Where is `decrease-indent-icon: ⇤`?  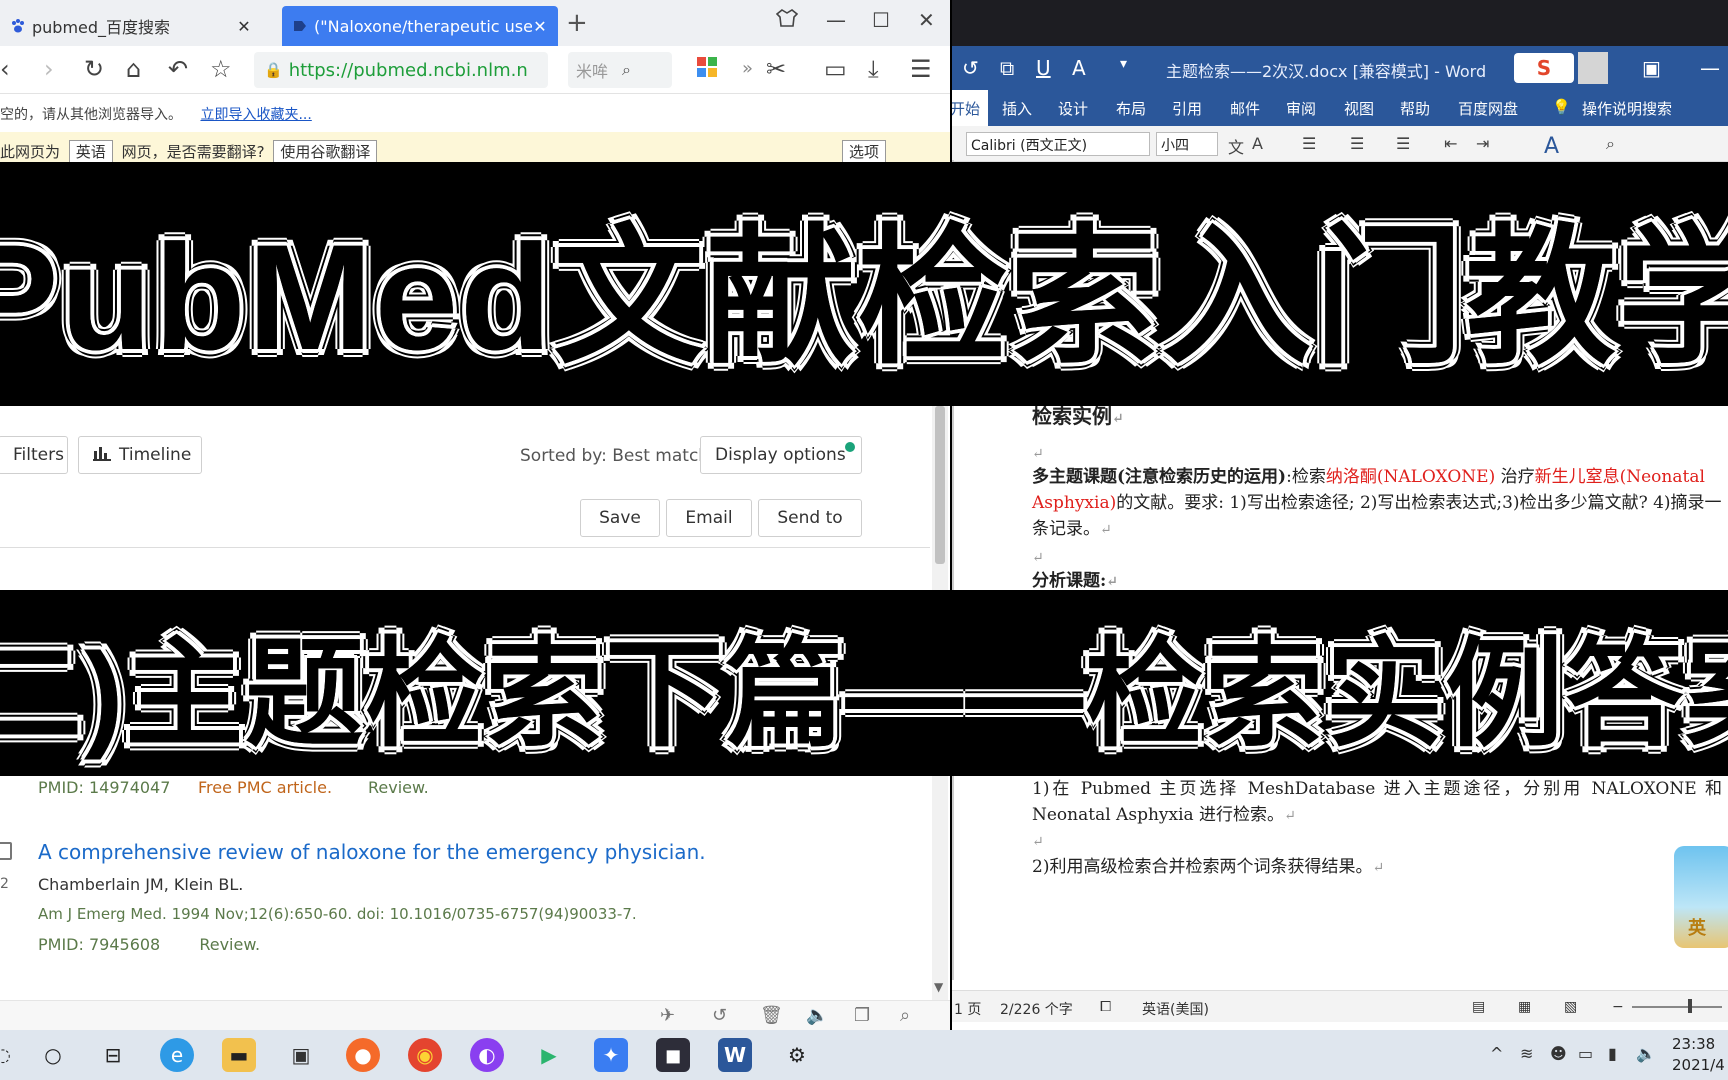 decrease-indent-icon: ⇤ is located at coordinates (1450, 143).